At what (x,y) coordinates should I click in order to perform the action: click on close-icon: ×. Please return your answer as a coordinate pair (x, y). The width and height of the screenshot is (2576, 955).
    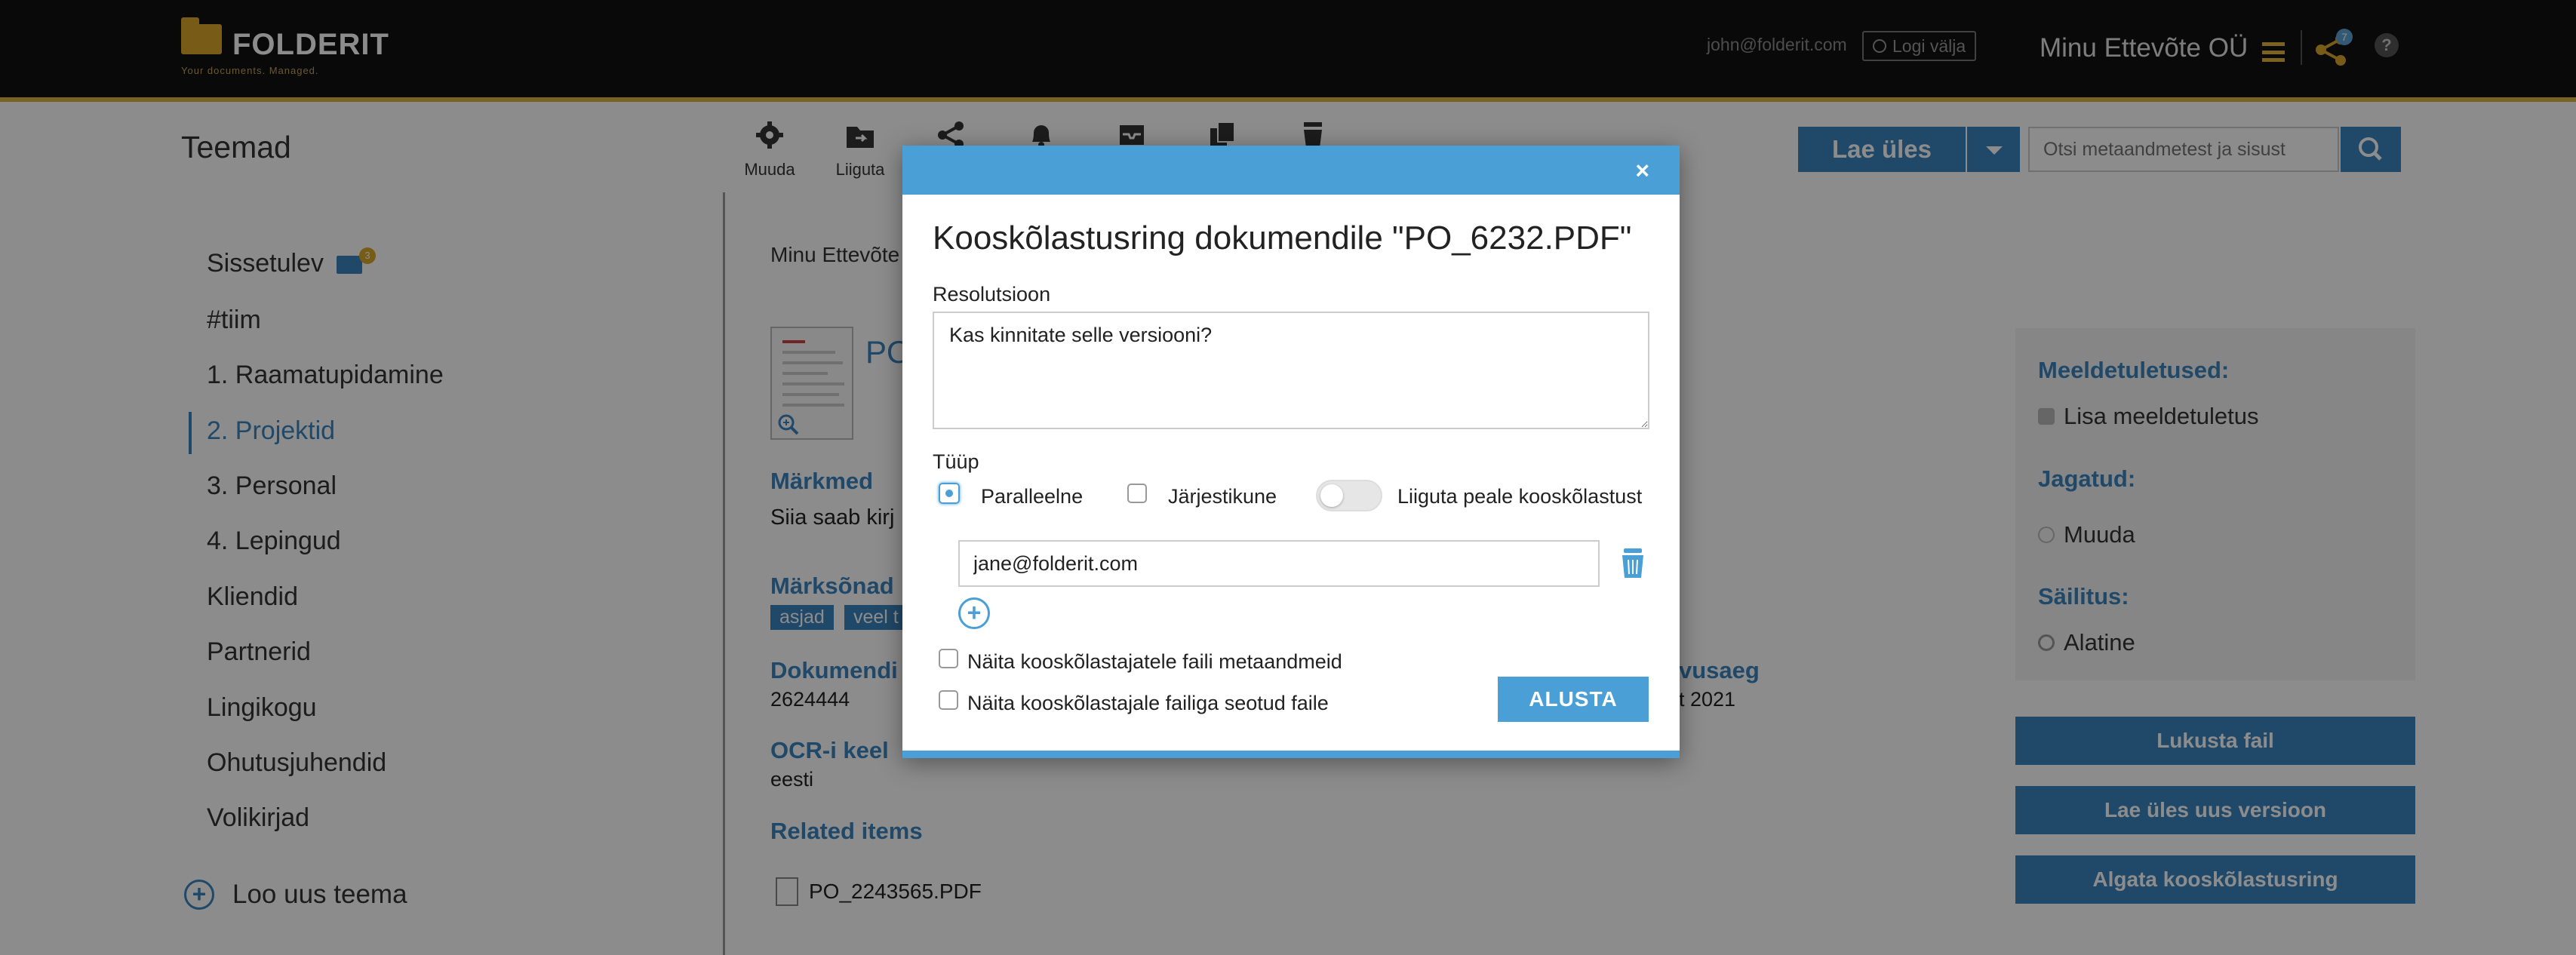
    Looking at the image, I should click on (1642, 171).